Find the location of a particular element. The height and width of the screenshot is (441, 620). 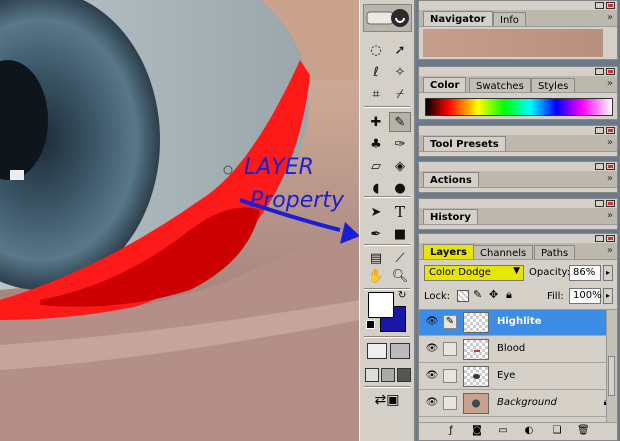

foreground-color-swatch-front is located at coordinates (381, 305).